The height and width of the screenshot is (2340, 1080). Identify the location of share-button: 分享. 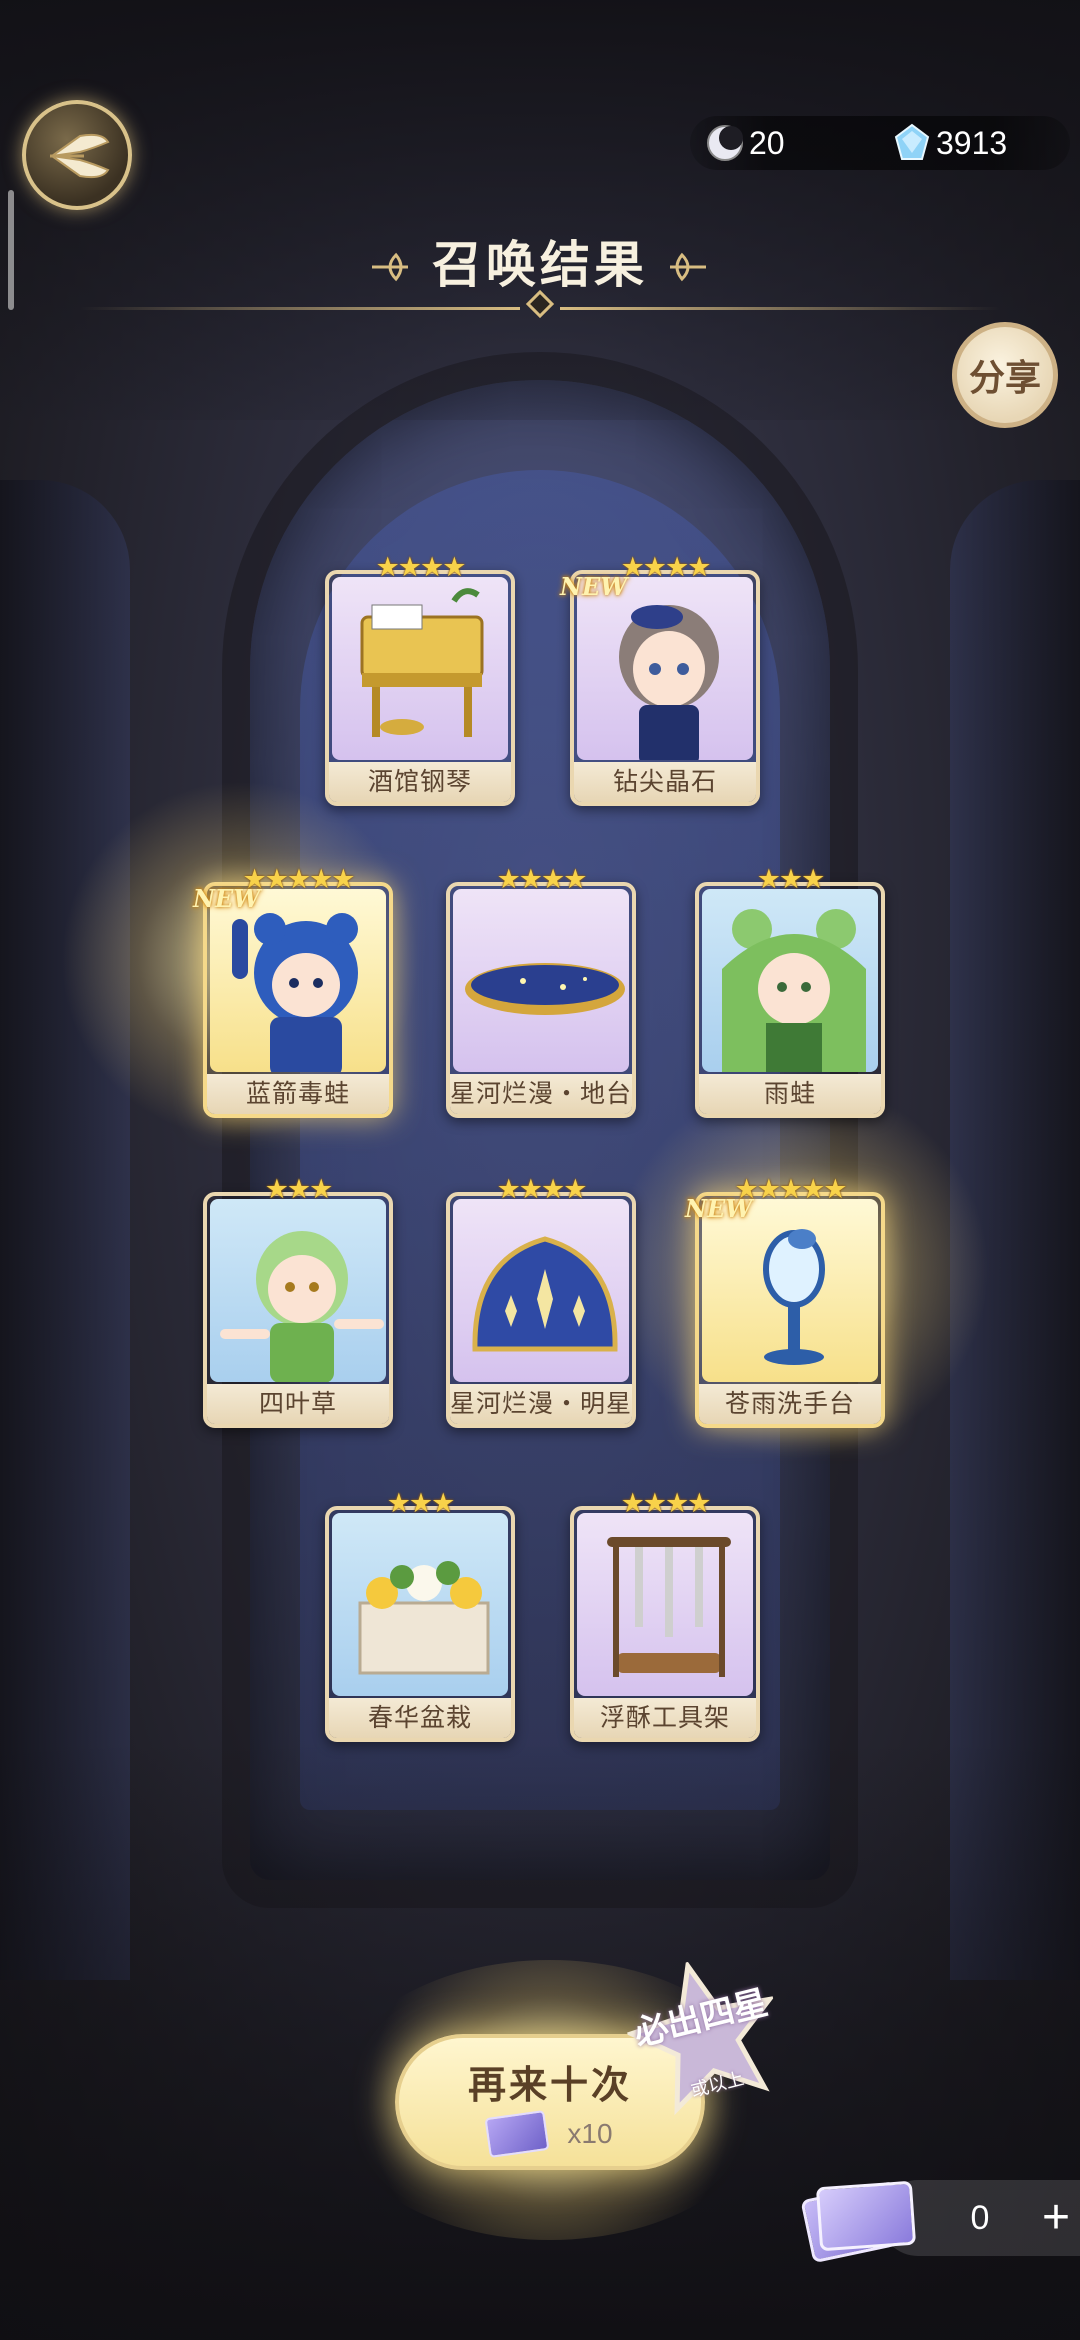
(1005, 375).